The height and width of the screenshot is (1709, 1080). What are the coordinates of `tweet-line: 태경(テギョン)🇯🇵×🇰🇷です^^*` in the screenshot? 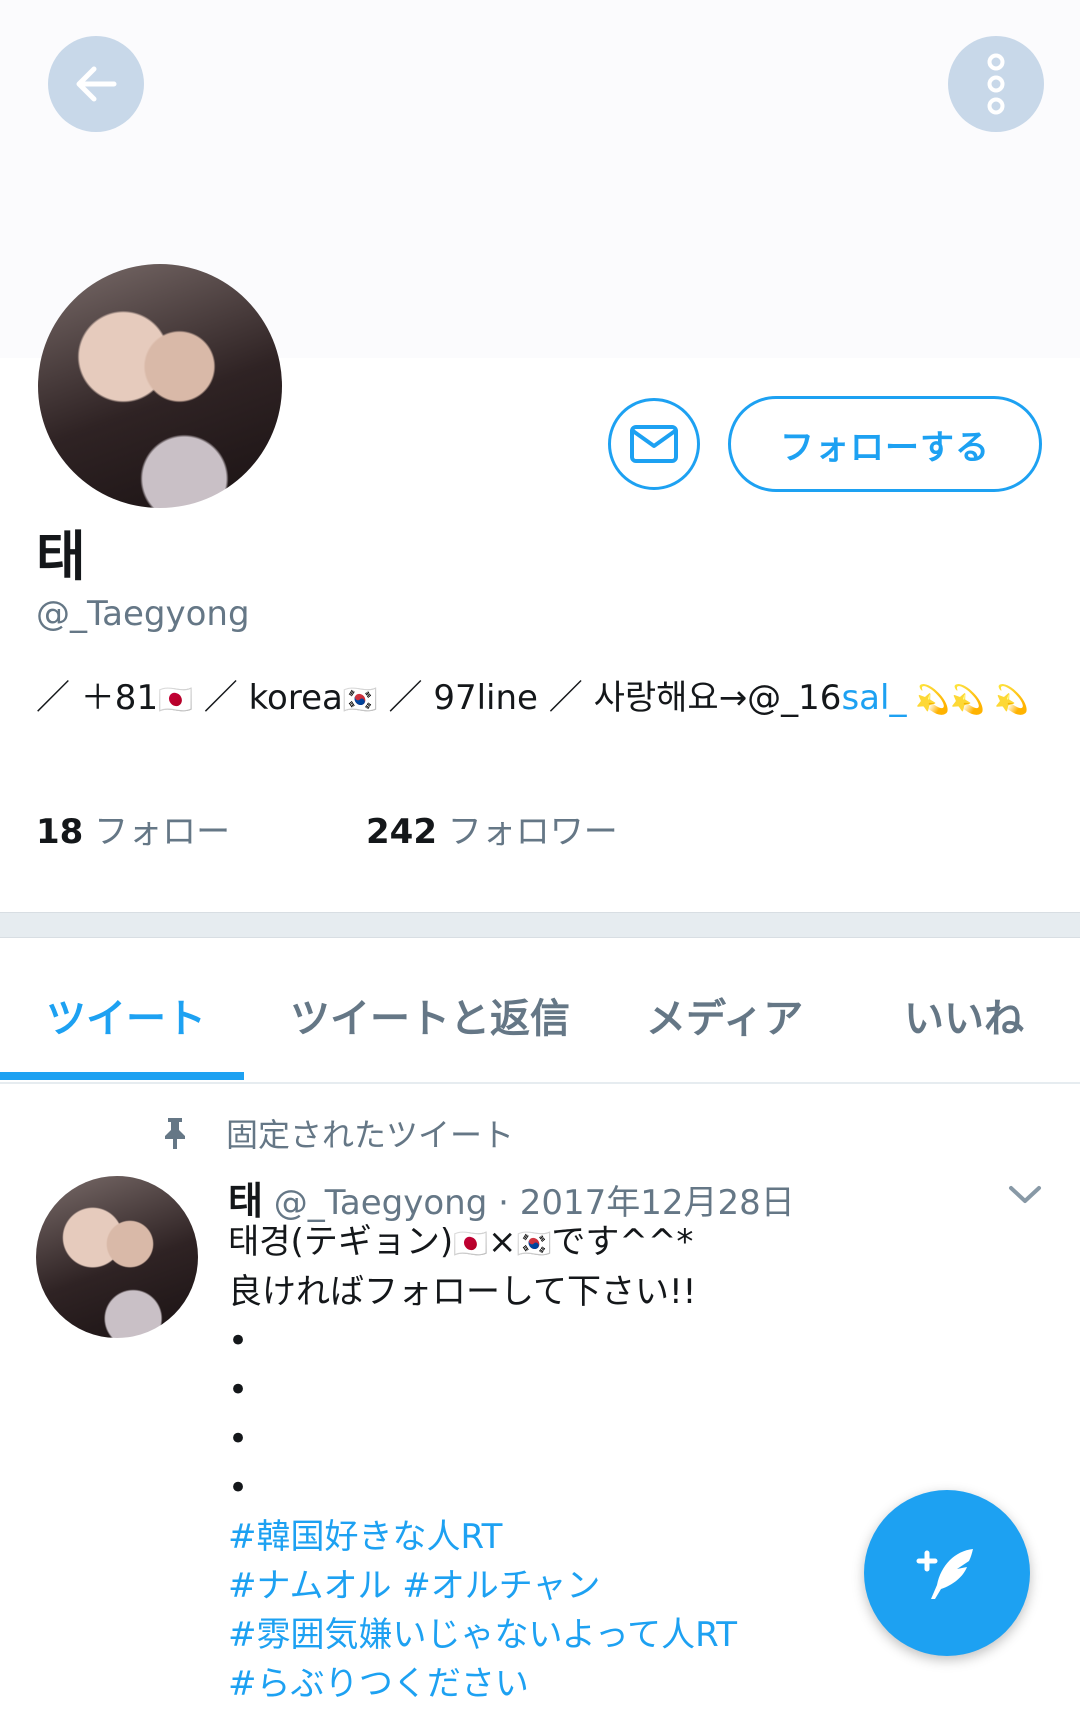 It's located at (618, 1243).